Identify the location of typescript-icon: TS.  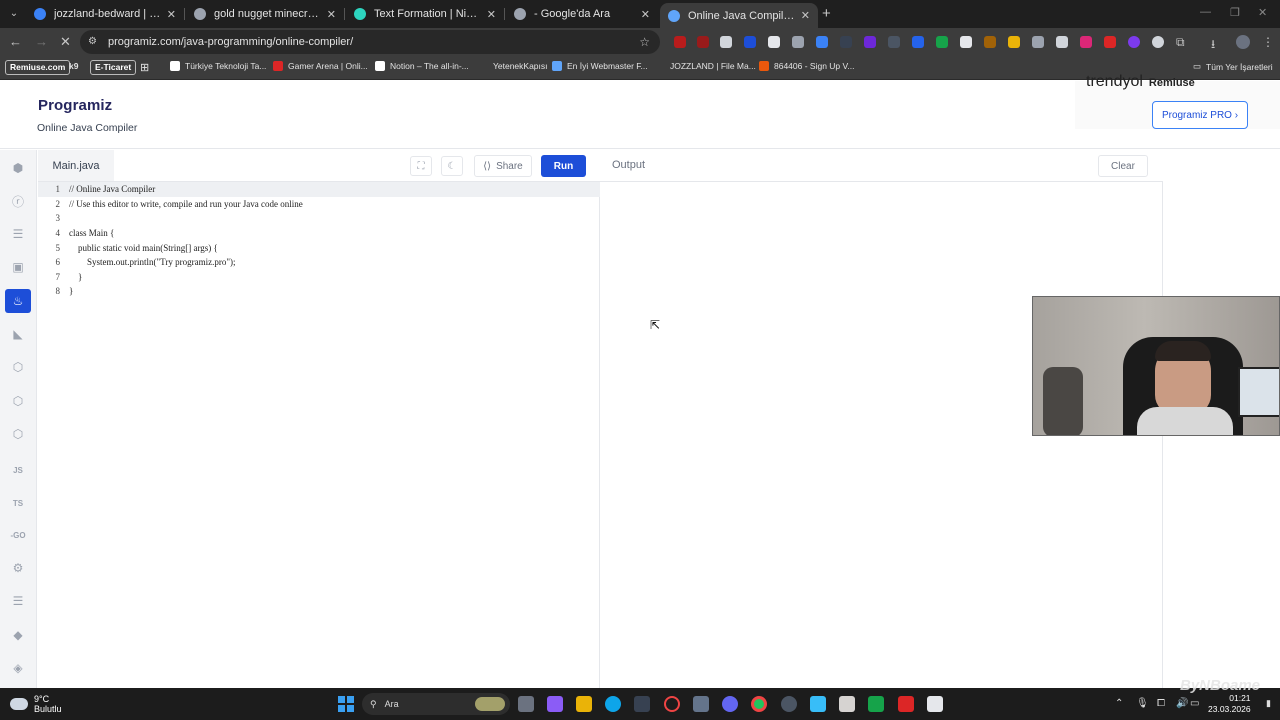
(18, 503).